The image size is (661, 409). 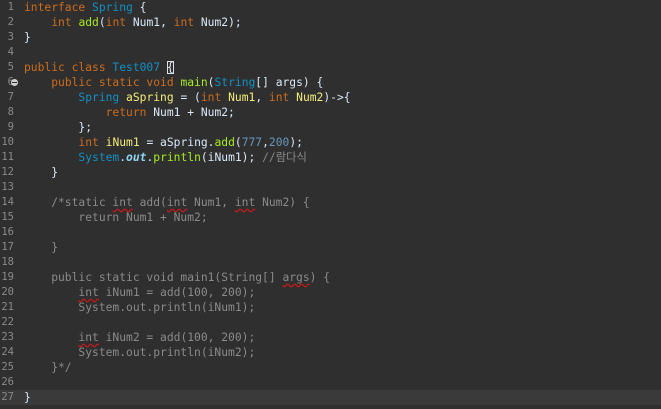 I want to click on code-text: };, so click(x=58, y=127).